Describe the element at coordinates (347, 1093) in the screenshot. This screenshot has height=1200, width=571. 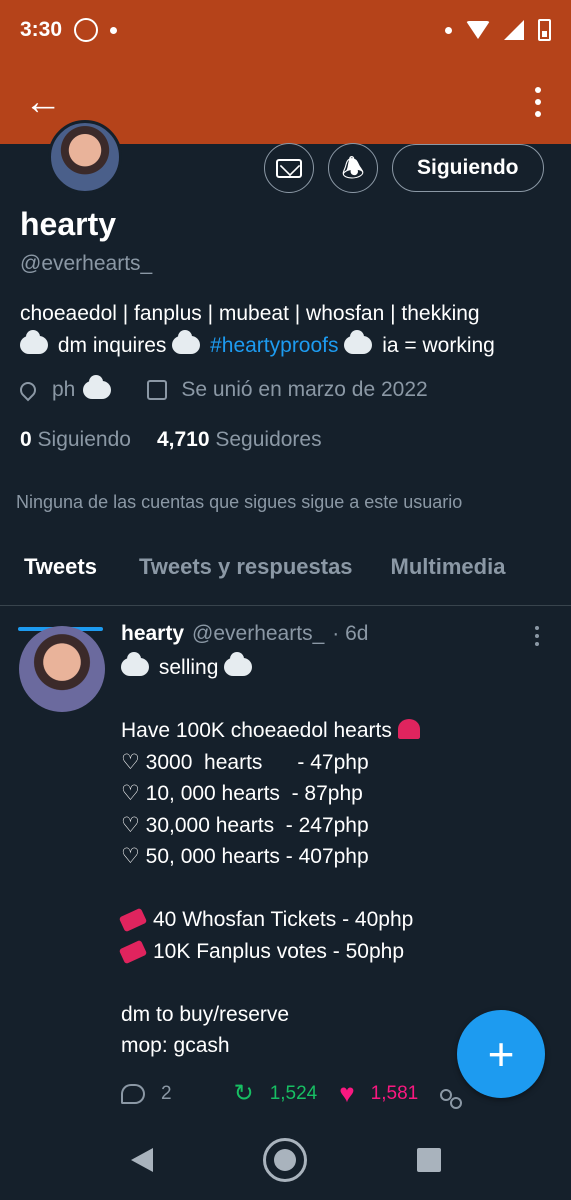
I see `heart-icon: ♥` at that location.